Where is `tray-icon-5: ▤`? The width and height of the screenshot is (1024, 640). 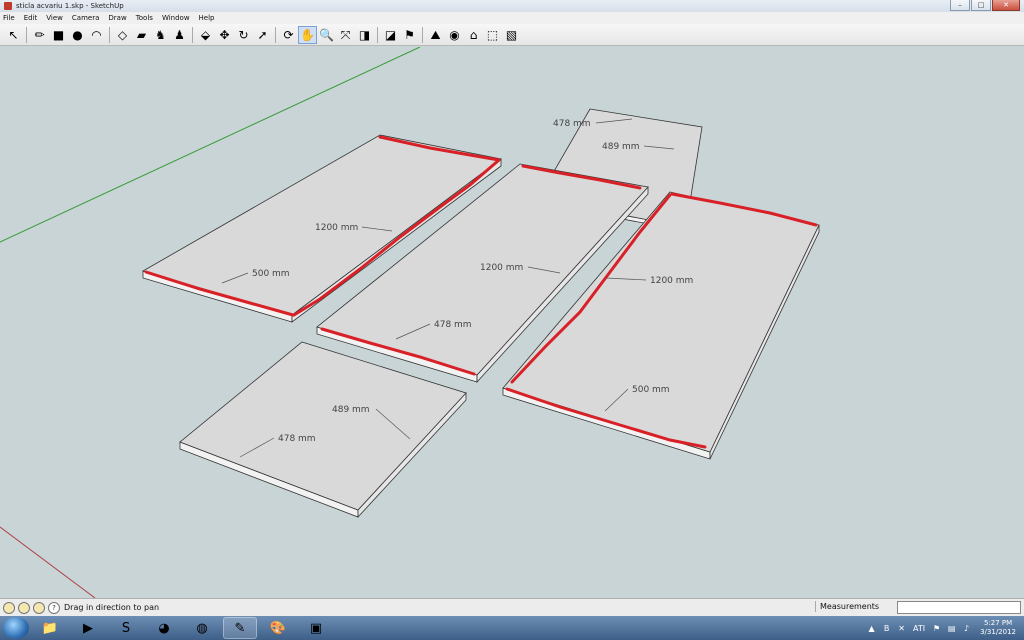 tray-icon-5: ▤ is located at coordinates (951, 628).